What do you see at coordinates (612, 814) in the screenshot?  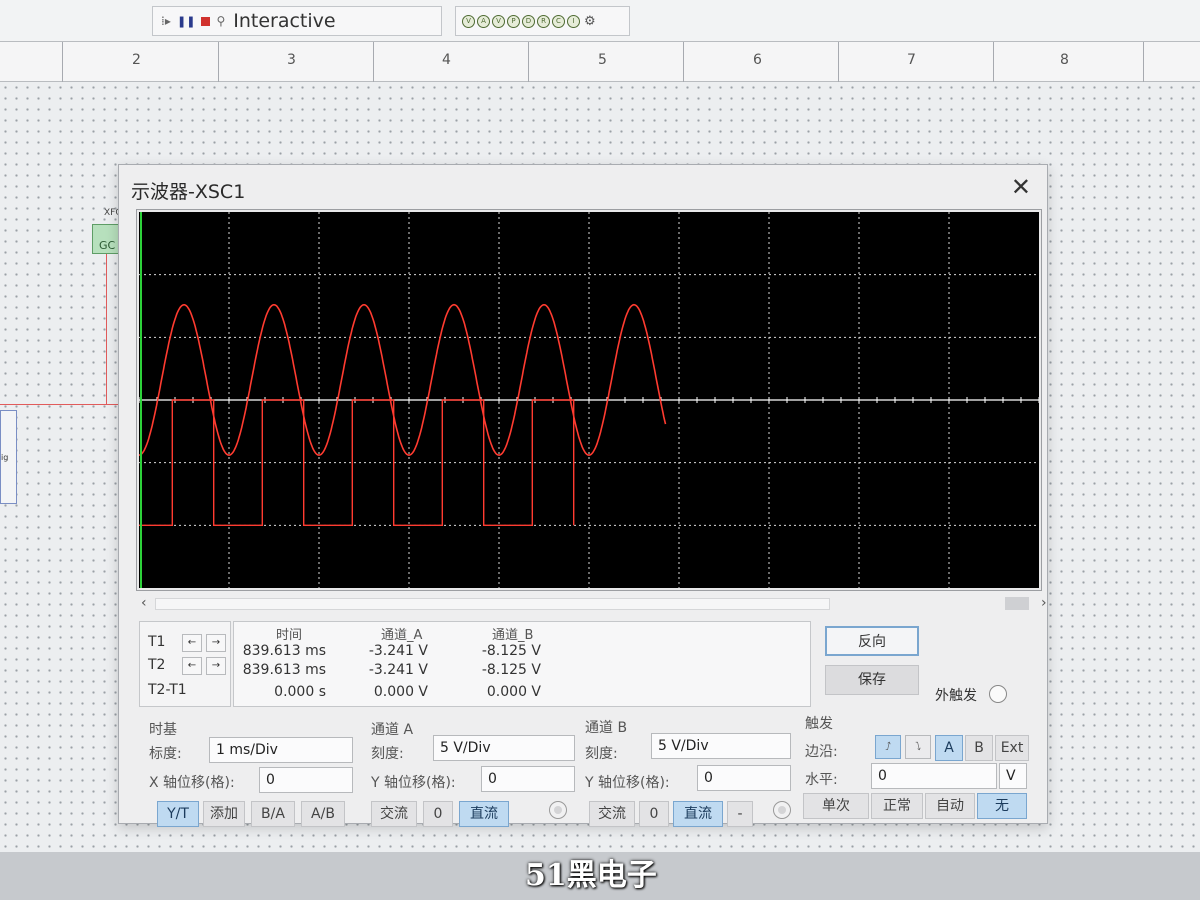 I see `channel-b-ac-button: 交流` at bounding box center [612, 814].